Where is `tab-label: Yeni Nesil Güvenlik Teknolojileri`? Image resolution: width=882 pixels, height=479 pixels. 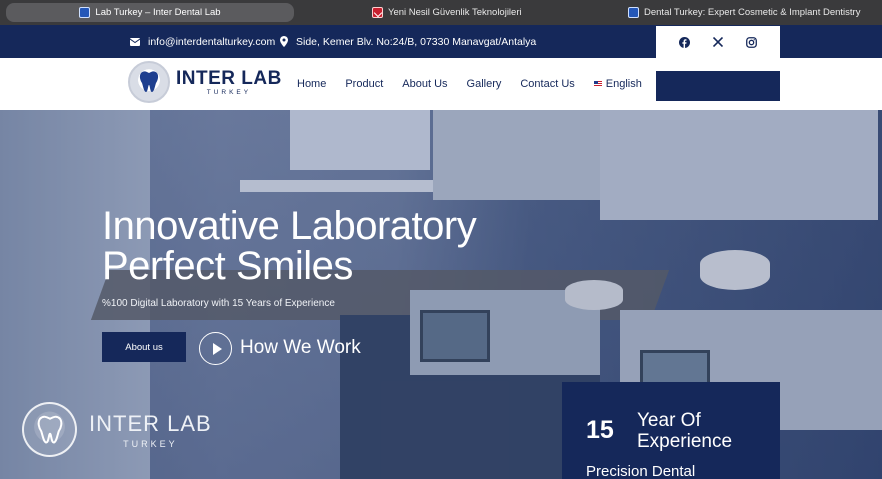
tab-label: Yeni Nesil Güvenlik Teknolojileri is located at coordinates (455, 12).